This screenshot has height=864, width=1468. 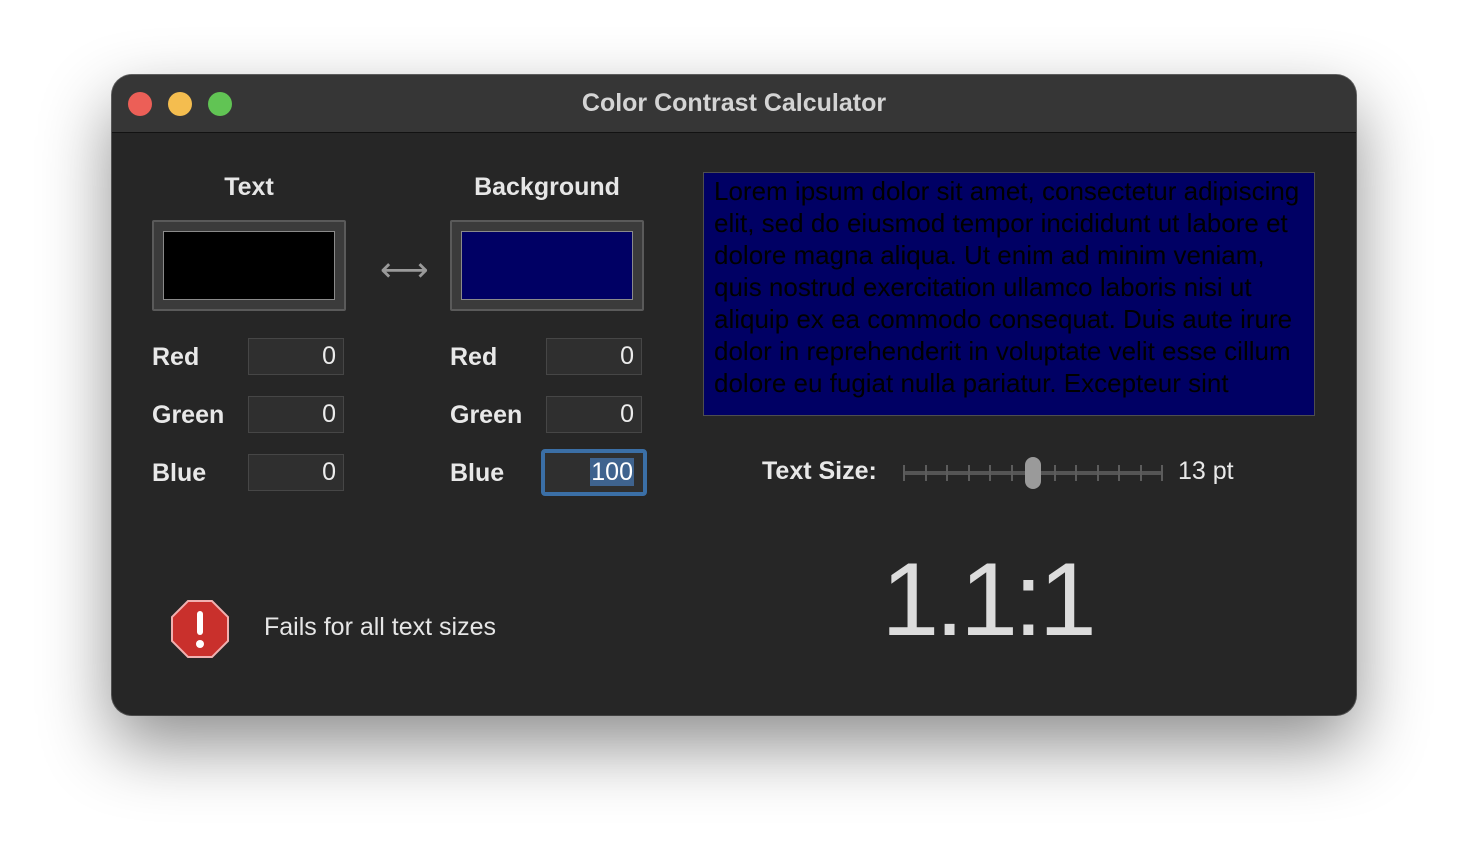 What do you see at coordinates (547, 187) in the screenshot?
I see `background-color-heading: Background` at bounding box center [547, 187].